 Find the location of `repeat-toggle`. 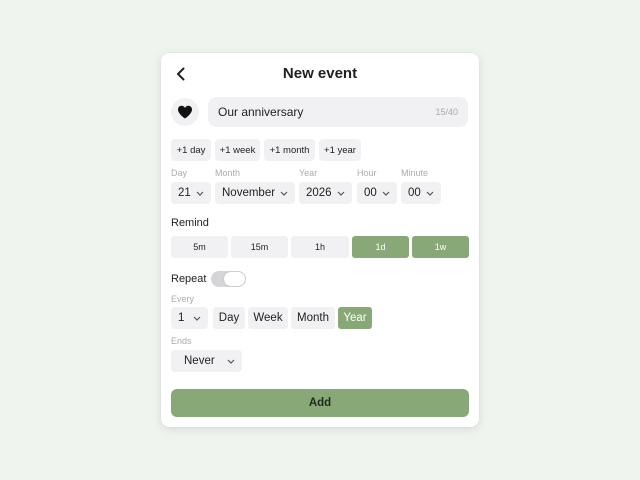

repeat-toggle is located at coordinates (228, 279).